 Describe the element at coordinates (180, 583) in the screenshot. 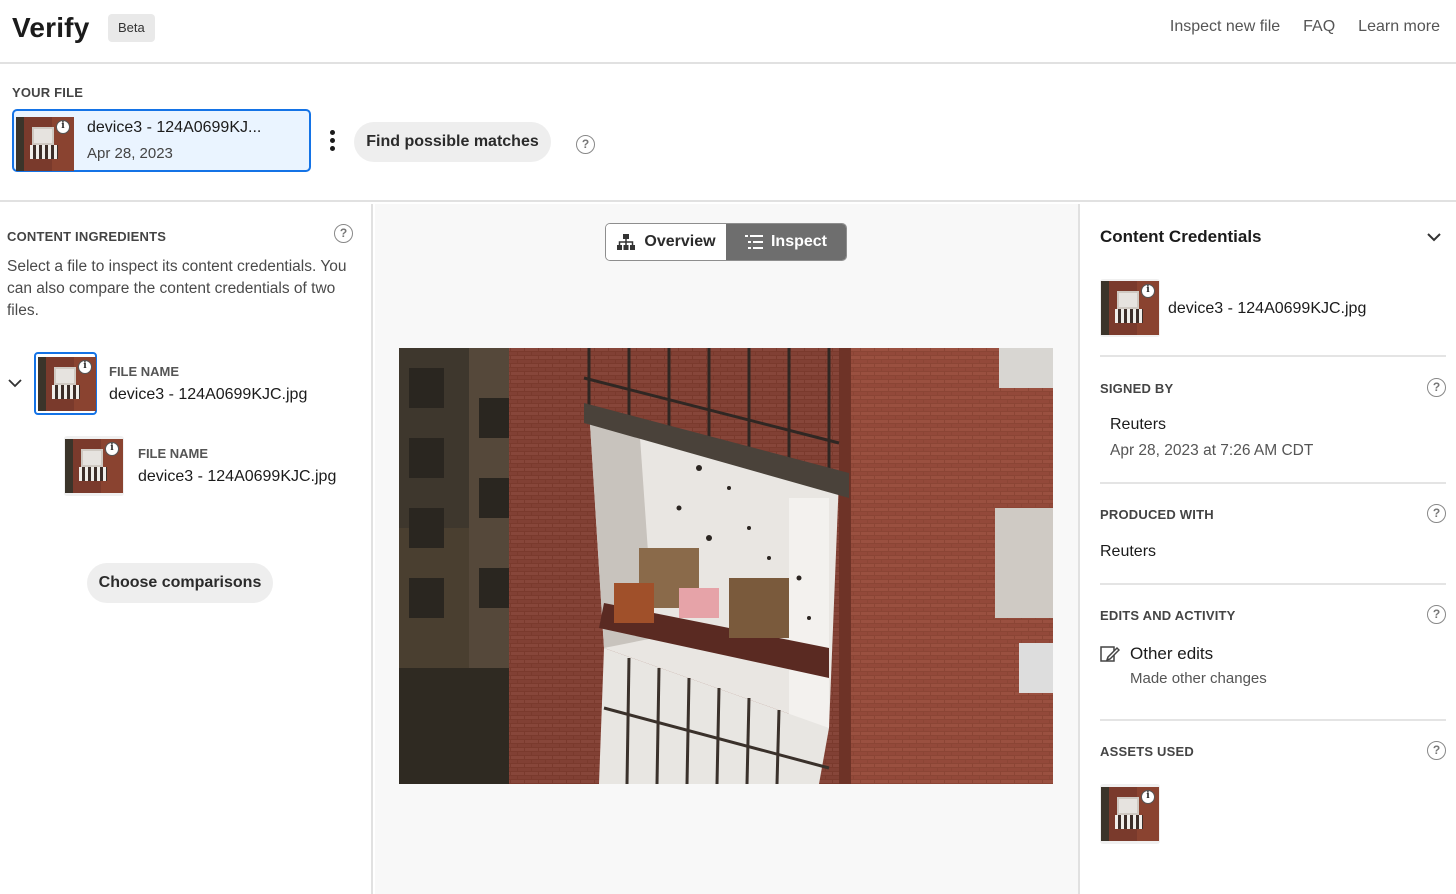

I see `choose-comparisons-button: Choose comparisons` at that location.